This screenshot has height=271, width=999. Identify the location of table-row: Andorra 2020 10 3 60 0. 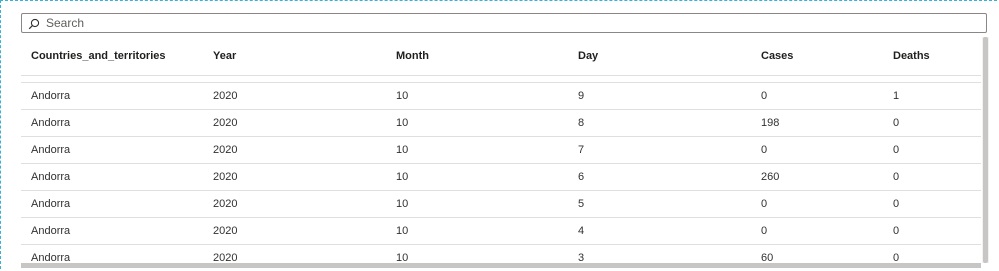
(501, 254).